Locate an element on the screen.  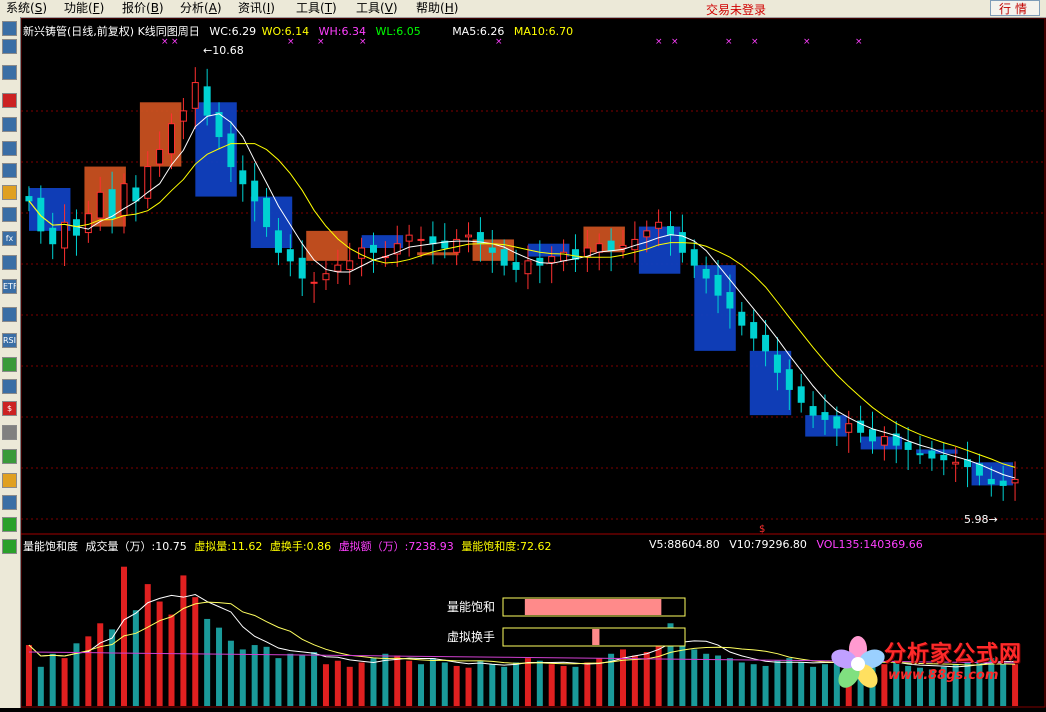
menu-item-7: 帮助(H) is located at coordinates (437, 8).